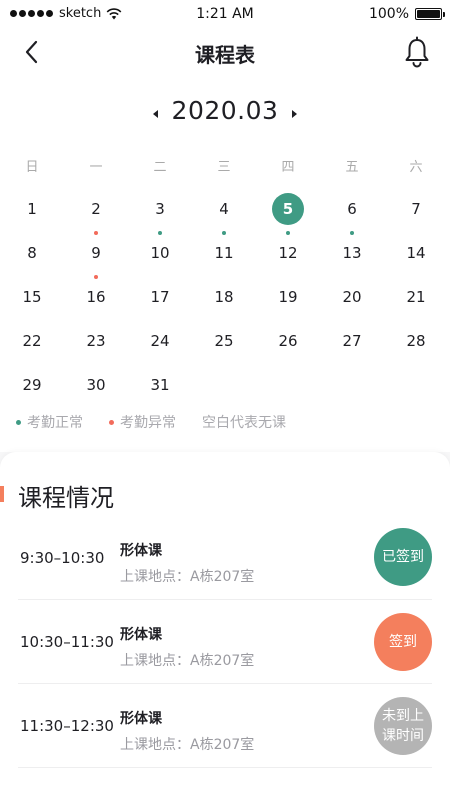 The image size is (450, 800). I want to click on calendar-day-number: 24, so click(160, 341).